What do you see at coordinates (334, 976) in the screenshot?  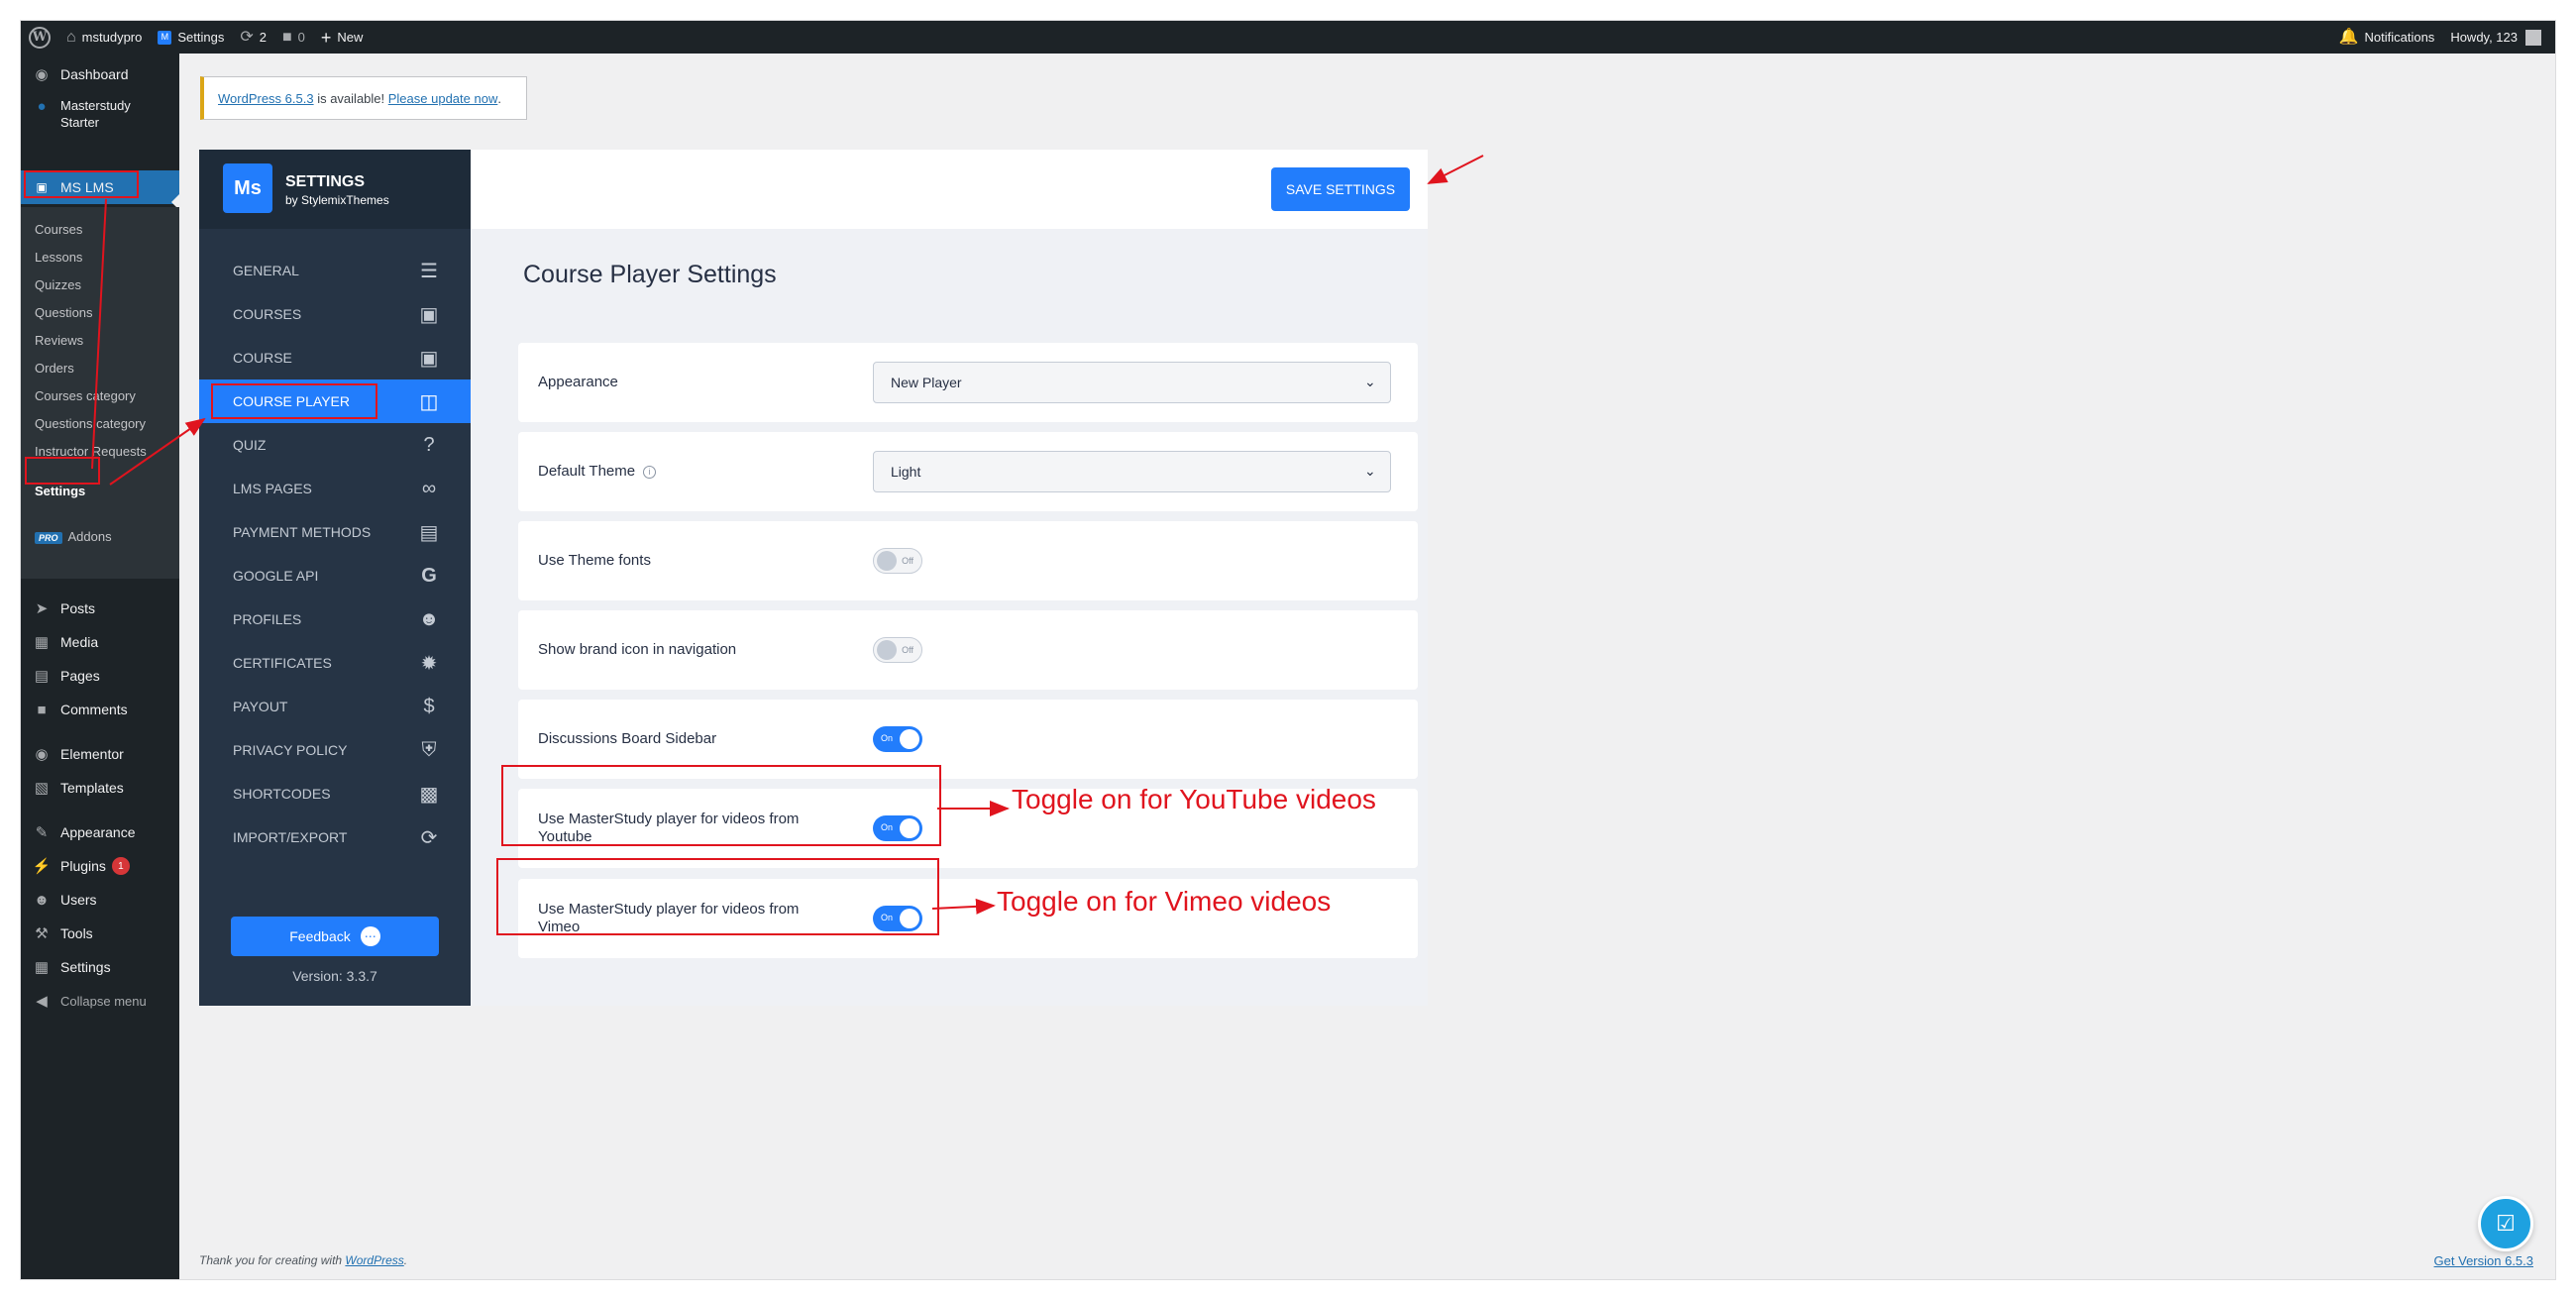 I see `plugin-version: Version: 3.3.7` at bounding box center [334, 976].